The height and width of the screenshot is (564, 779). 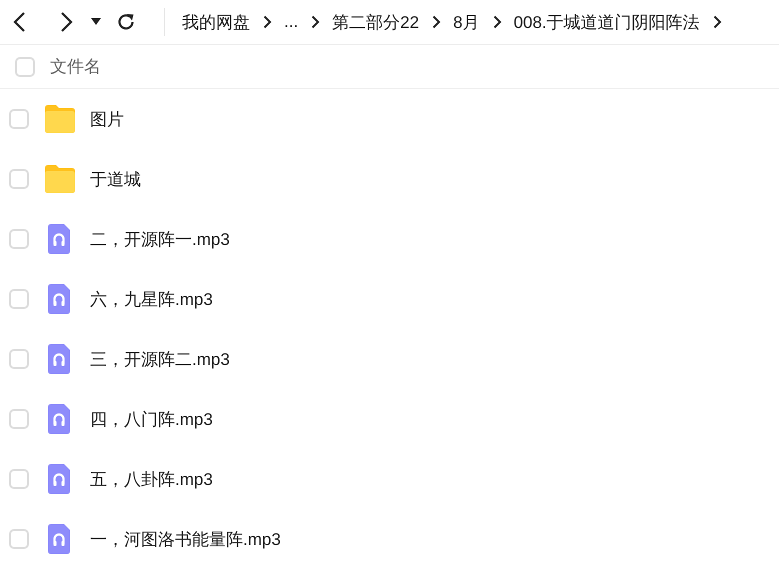 What do you see at coordinates (115, 179) in the screenshot?
I see `file-name: 于道城` at bounding box center [115, 179].